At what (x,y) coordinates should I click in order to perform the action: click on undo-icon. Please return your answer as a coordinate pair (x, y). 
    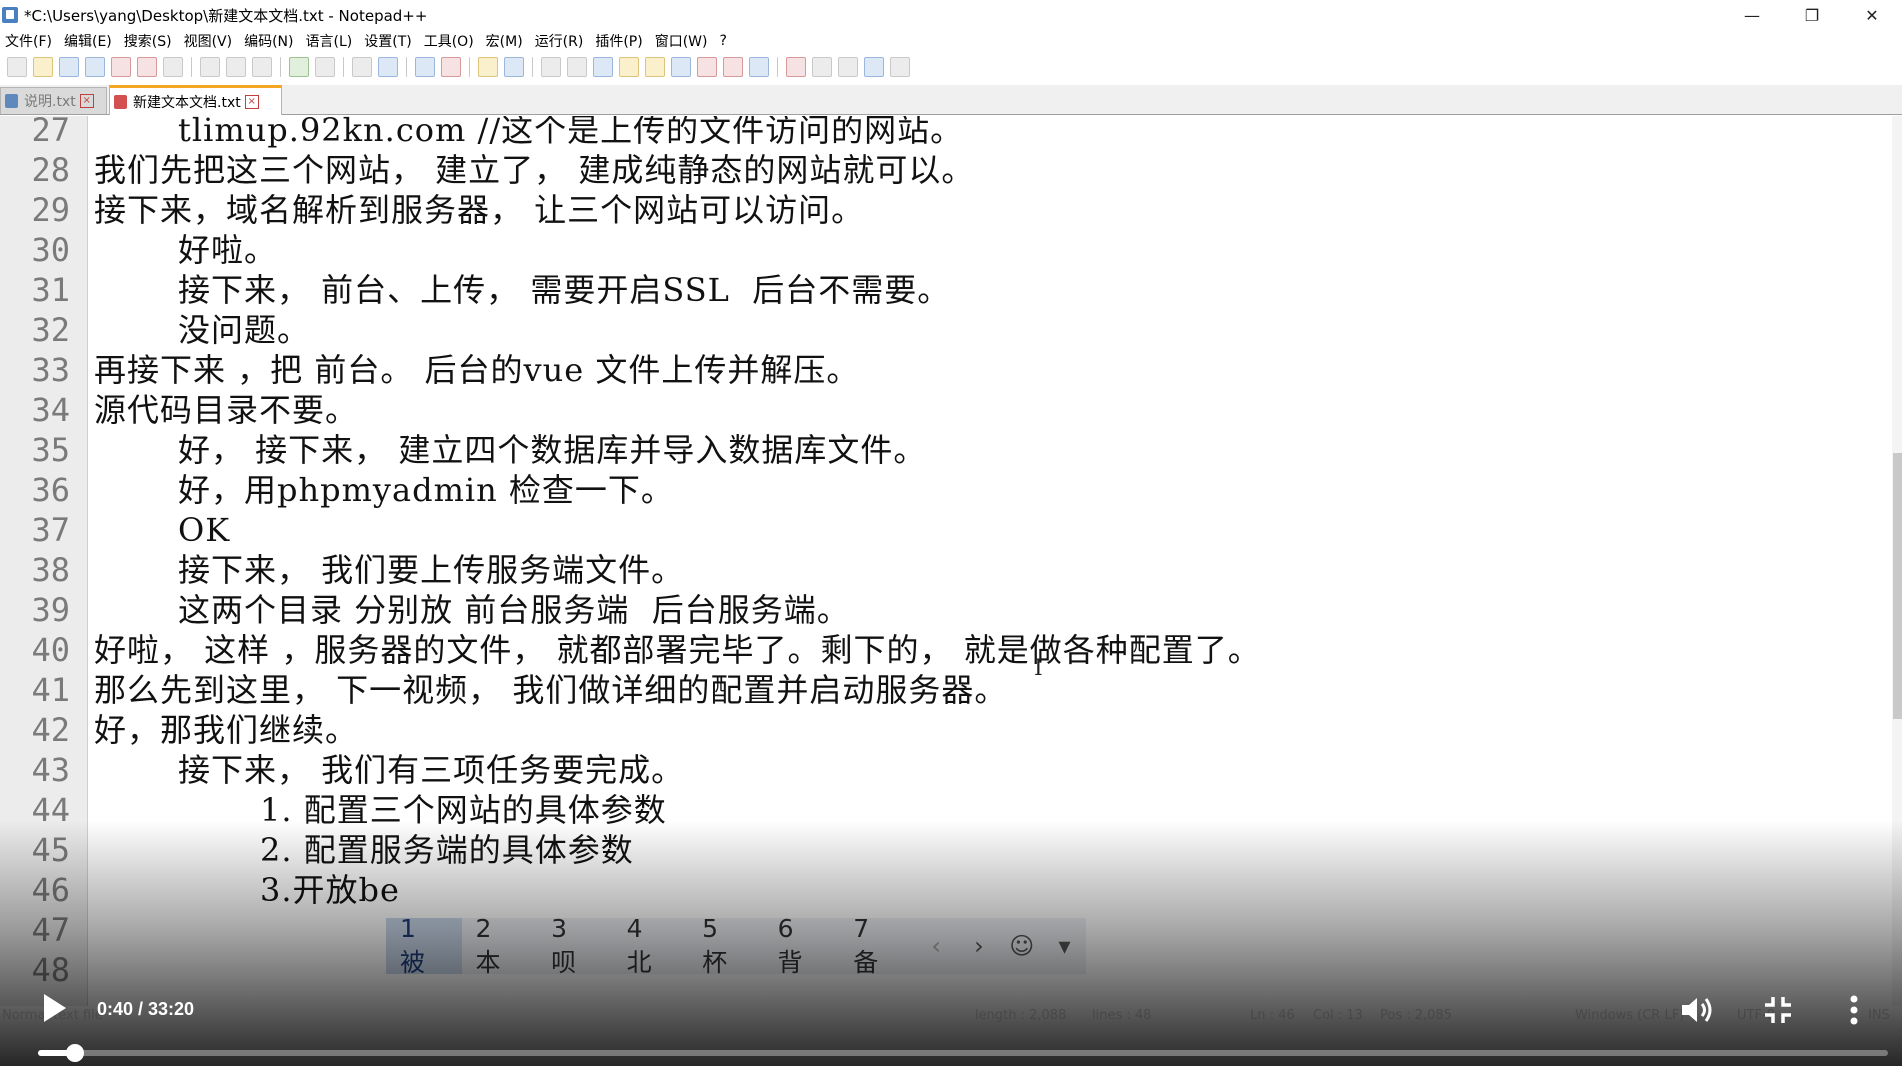
    Looking at the image, I should click on (299, 67).